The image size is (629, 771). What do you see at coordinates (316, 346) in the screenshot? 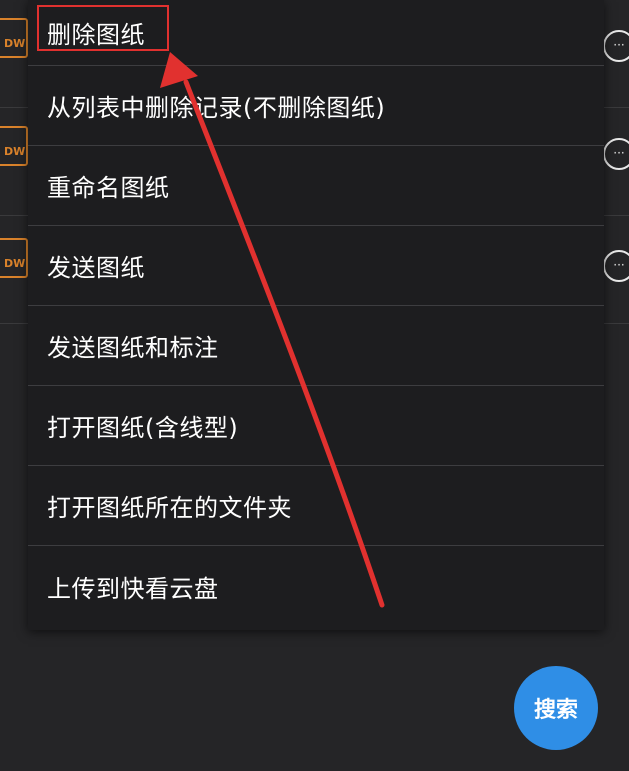
I see `menu-item-send-drawing-with-annotations: 发送图纸和标注` at bounding box center [316, 346].